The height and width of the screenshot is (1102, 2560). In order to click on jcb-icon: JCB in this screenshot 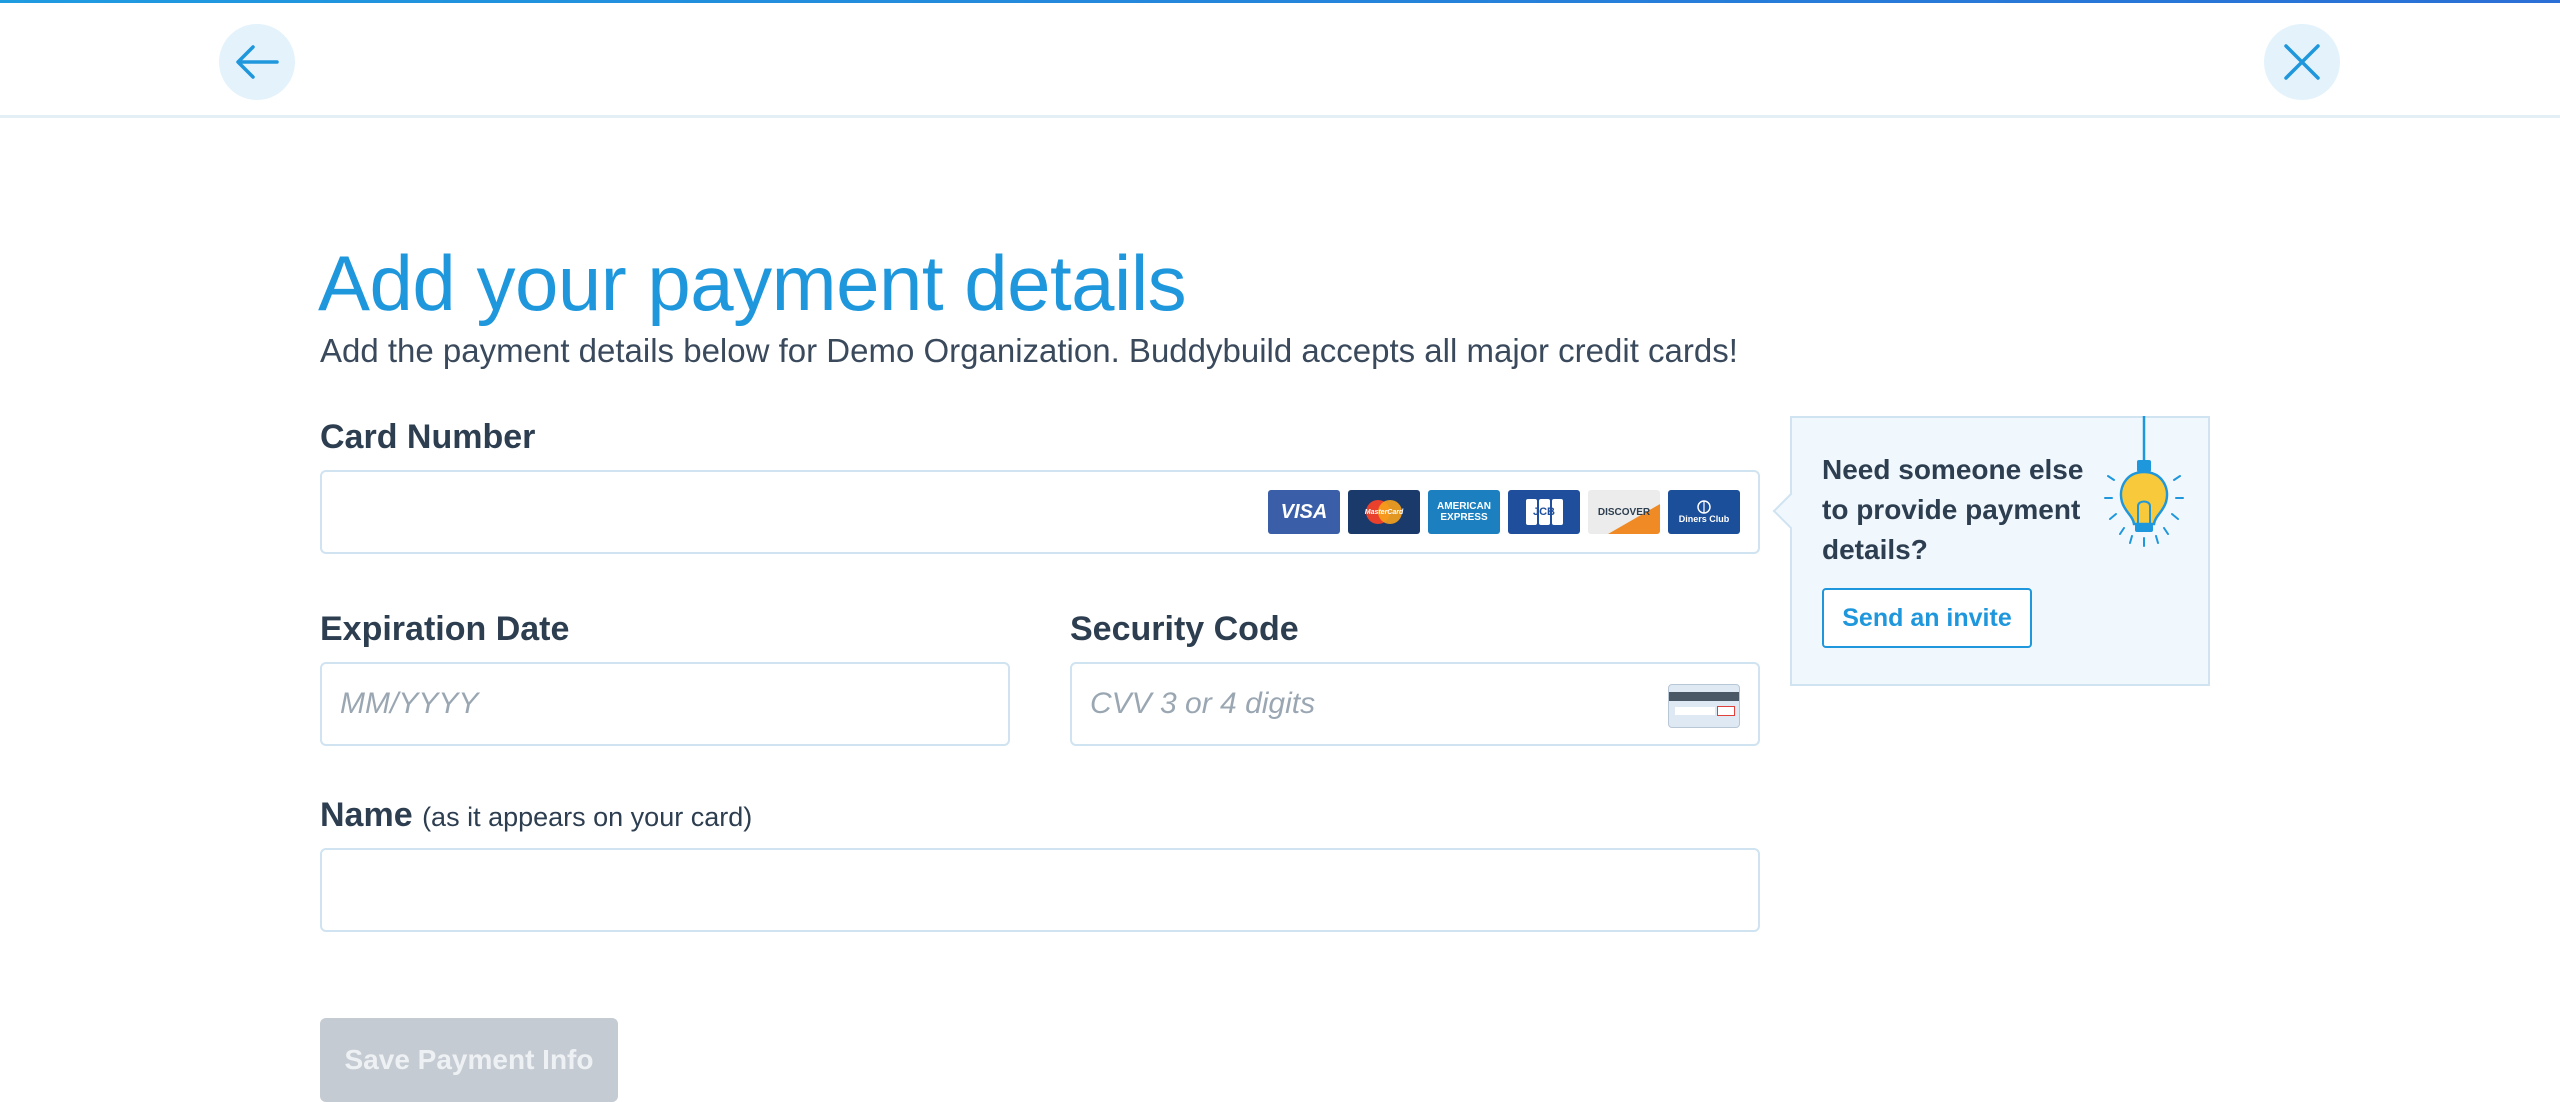, I will do `click(1544, 512)`.